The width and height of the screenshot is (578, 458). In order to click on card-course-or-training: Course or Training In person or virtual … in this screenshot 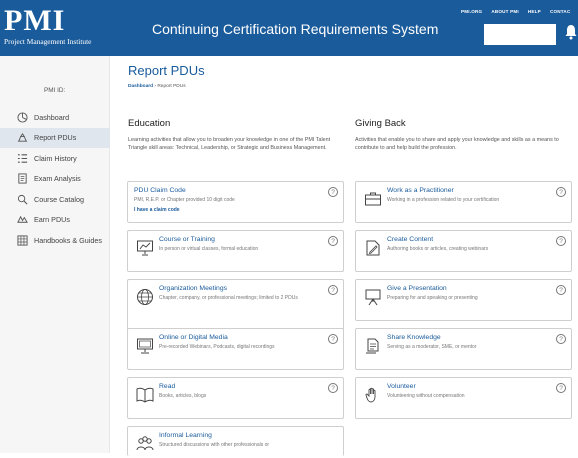, I will do `click(235, 251)`.